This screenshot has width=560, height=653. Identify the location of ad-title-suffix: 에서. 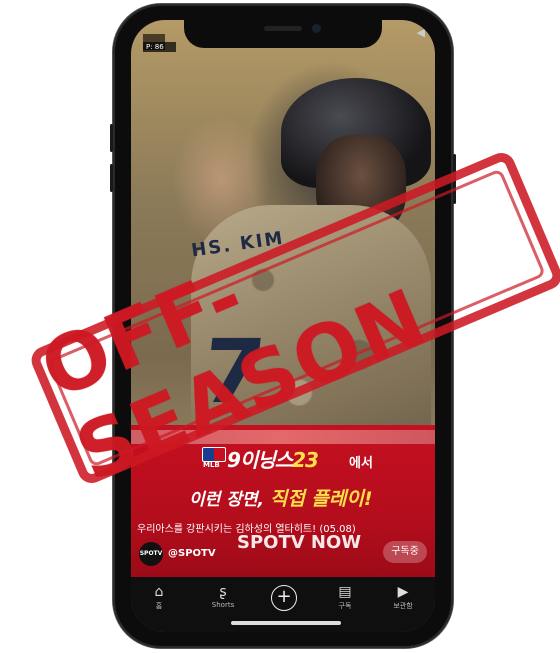
(361, 463).